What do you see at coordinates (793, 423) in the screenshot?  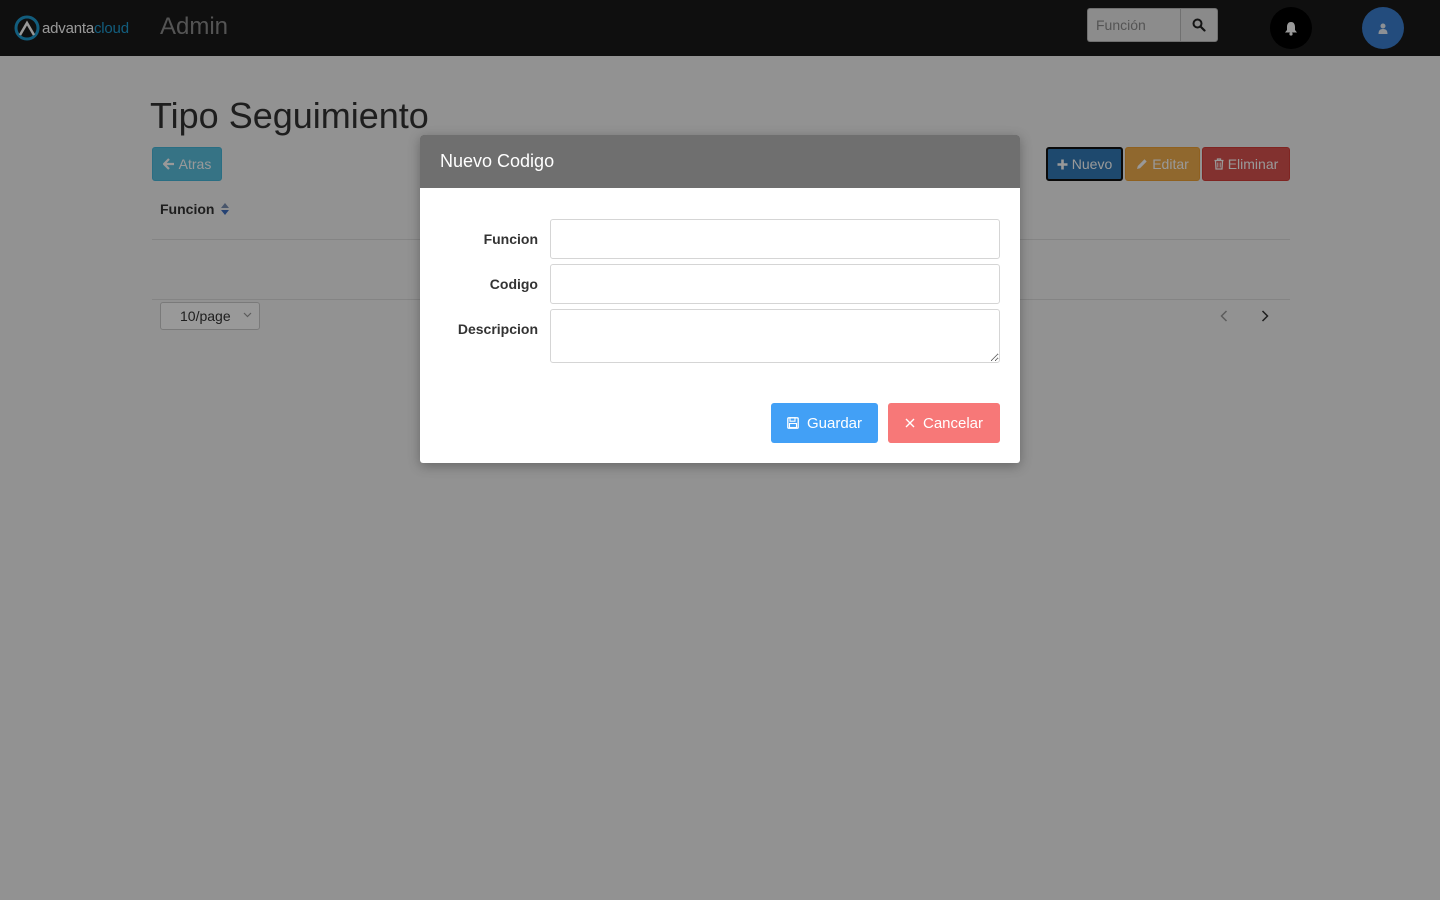 I see `save-icon` at bounding box center [793, 423].